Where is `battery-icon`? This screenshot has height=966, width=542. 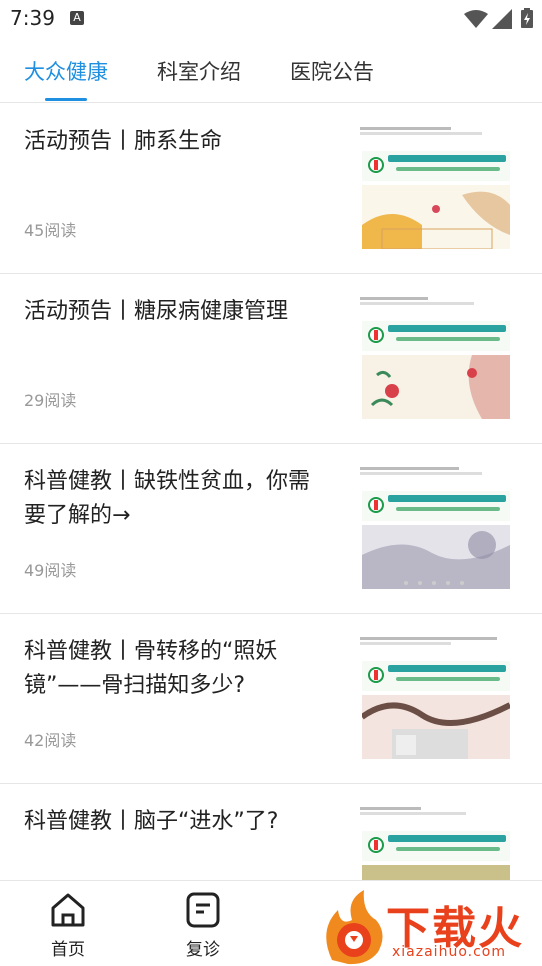 battery-icon is located at coordinates (527, 18).